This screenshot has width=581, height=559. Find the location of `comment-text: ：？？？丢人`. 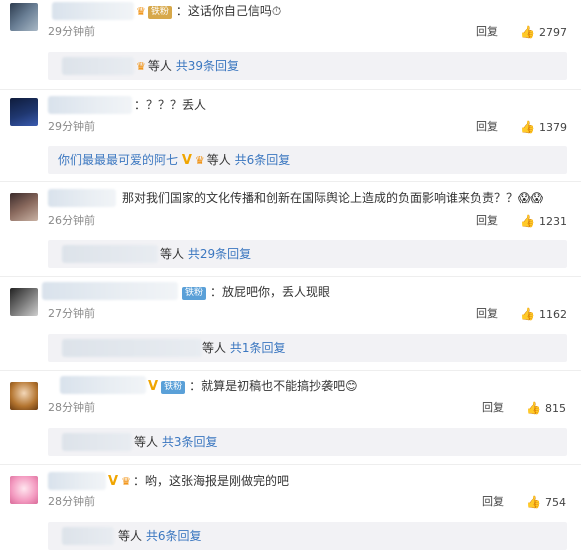

comment-text: ：？？？丢人 is located at coordinates (170, 105).